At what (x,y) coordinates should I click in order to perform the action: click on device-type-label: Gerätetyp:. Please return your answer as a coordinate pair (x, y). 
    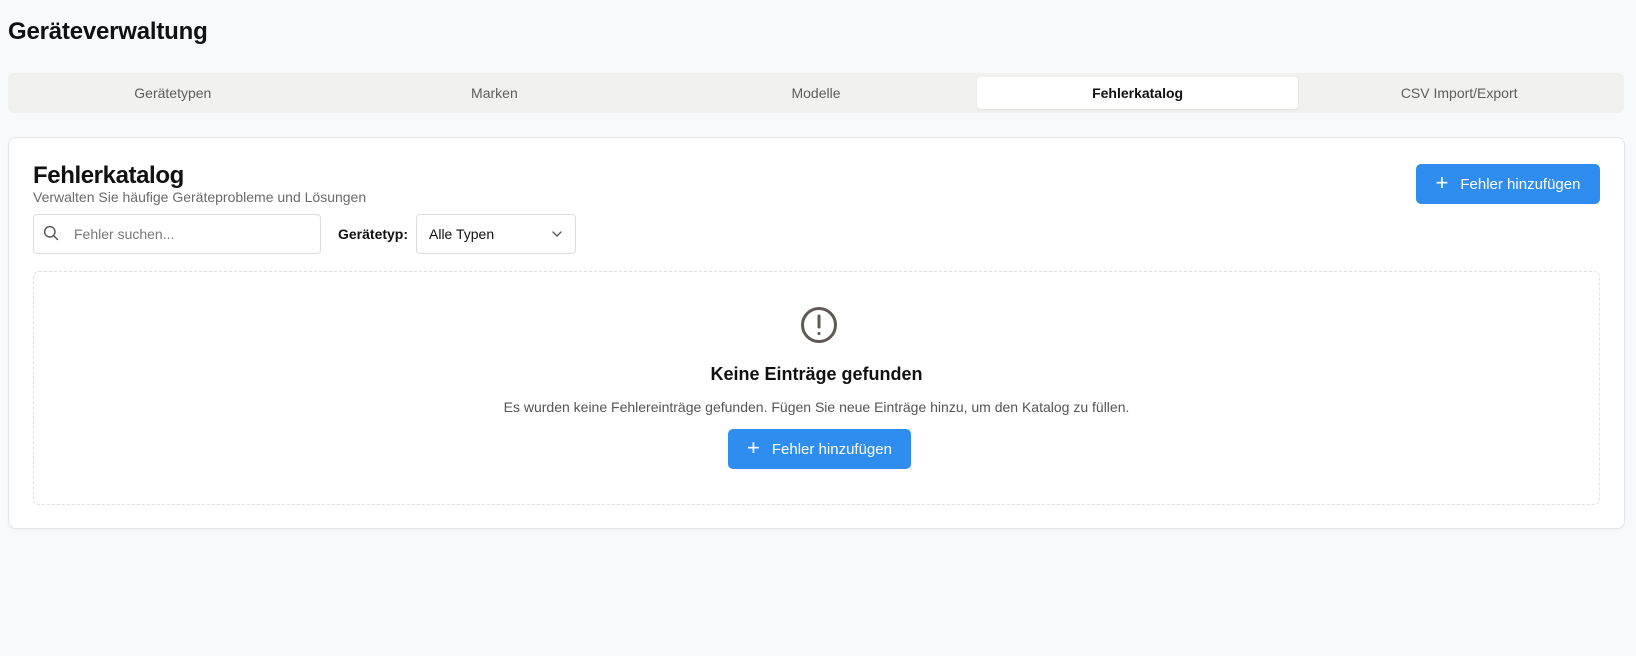
    Looking at the image, I should click on (373, 234).